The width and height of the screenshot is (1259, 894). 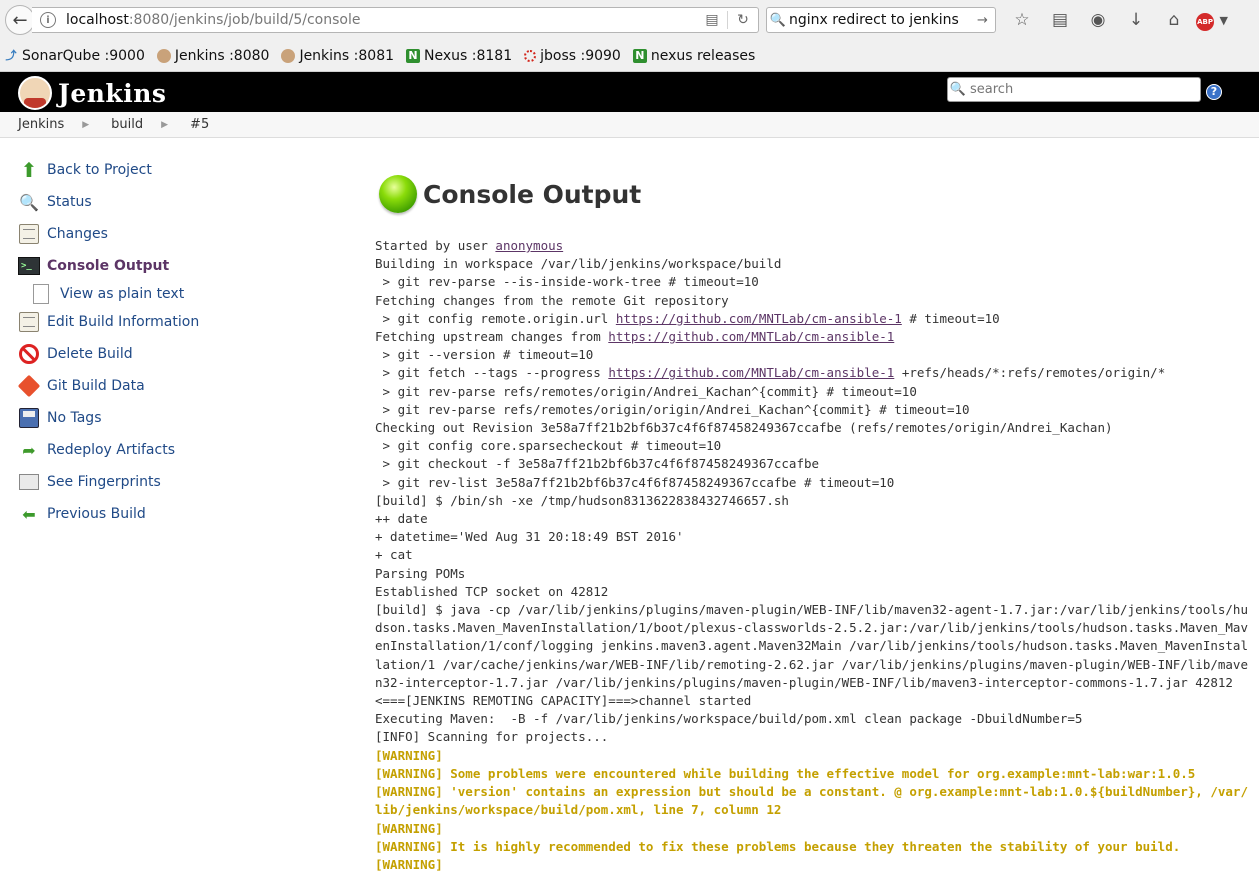 What do you see at coordinates (170, 514) in the screenshot?
I see `task-previous-build: ⬅ Previous Build` at bounding box center [170, 514].